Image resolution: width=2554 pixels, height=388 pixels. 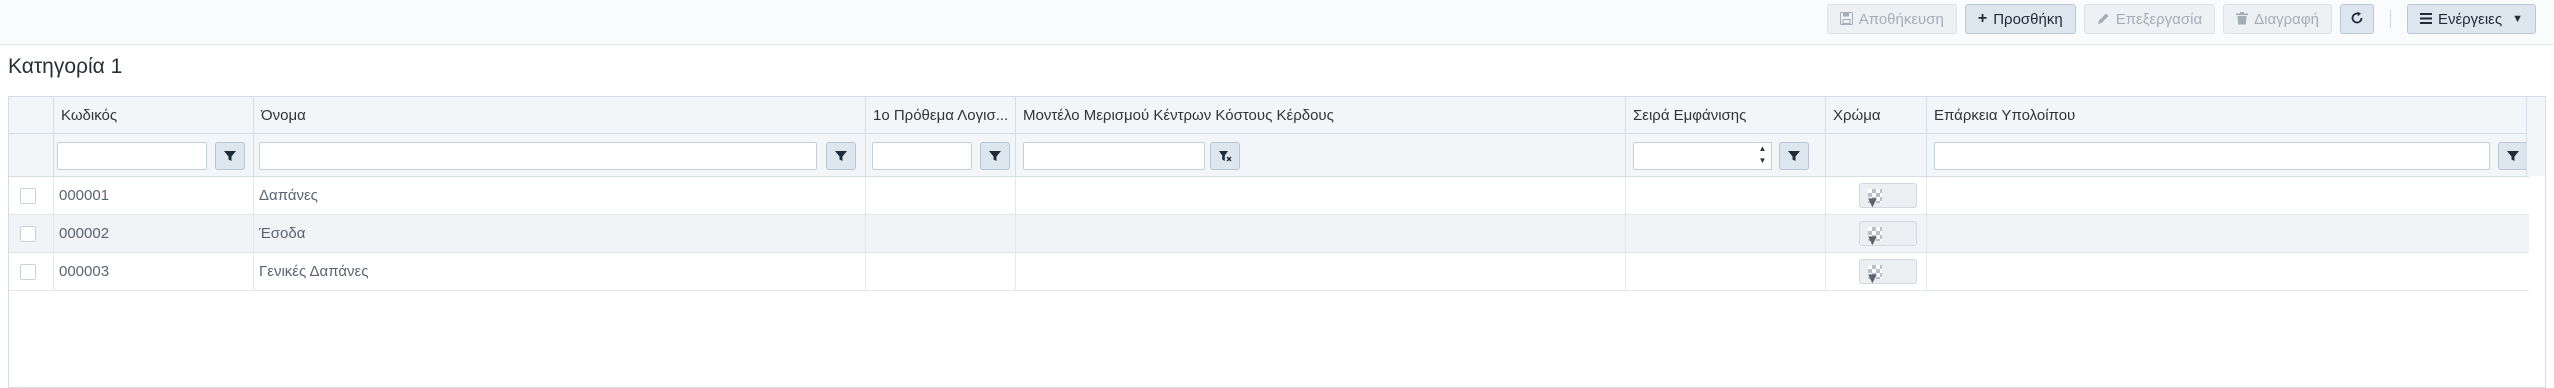 I want to click on actions-label: Ενέργειες, so click(x=2470, y=19).